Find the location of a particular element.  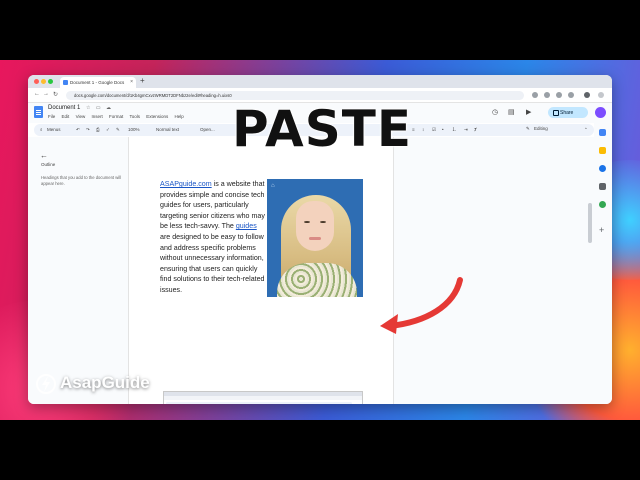

letterbox-top is located at coordinates (320, 30).